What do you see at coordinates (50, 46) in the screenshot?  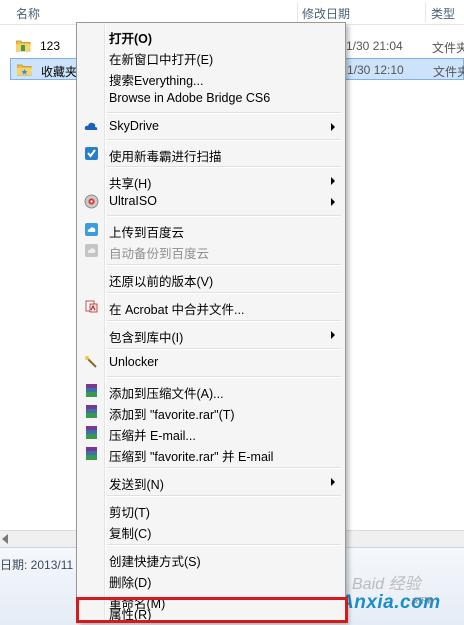 I see `file-name: 123` at bounding box center [50, 46].